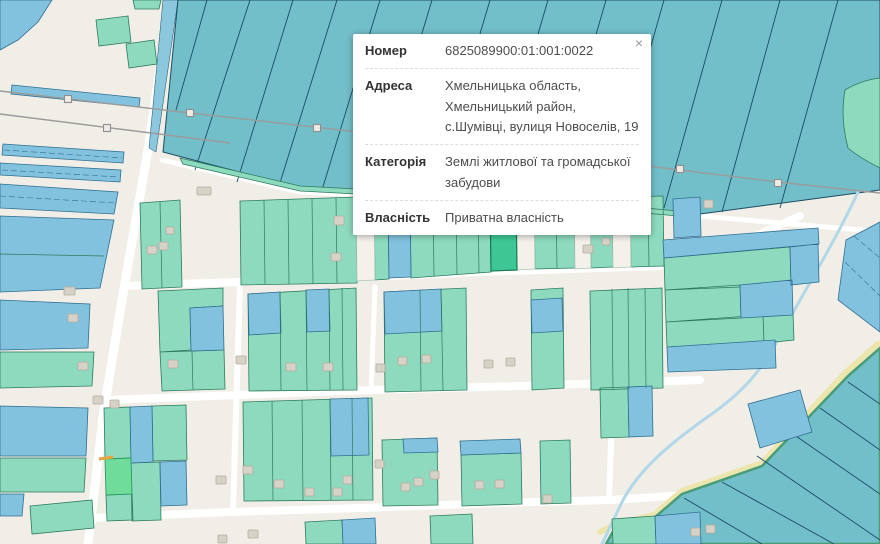 Image resolution: width=880 pixels, height=544 pixels. I want to click on field-value: 6825089900:01:001:0022, so click(519, 50).